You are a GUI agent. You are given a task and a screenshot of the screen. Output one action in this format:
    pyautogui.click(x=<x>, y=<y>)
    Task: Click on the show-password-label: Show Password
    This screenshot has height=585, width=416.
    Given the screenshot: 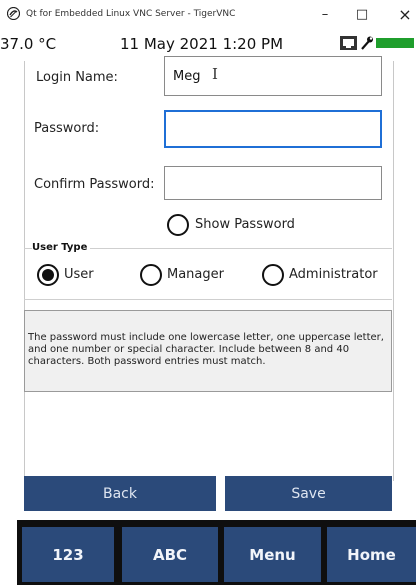 What is the action you would take?
    pyautogui.click(x=245, y=224)
    